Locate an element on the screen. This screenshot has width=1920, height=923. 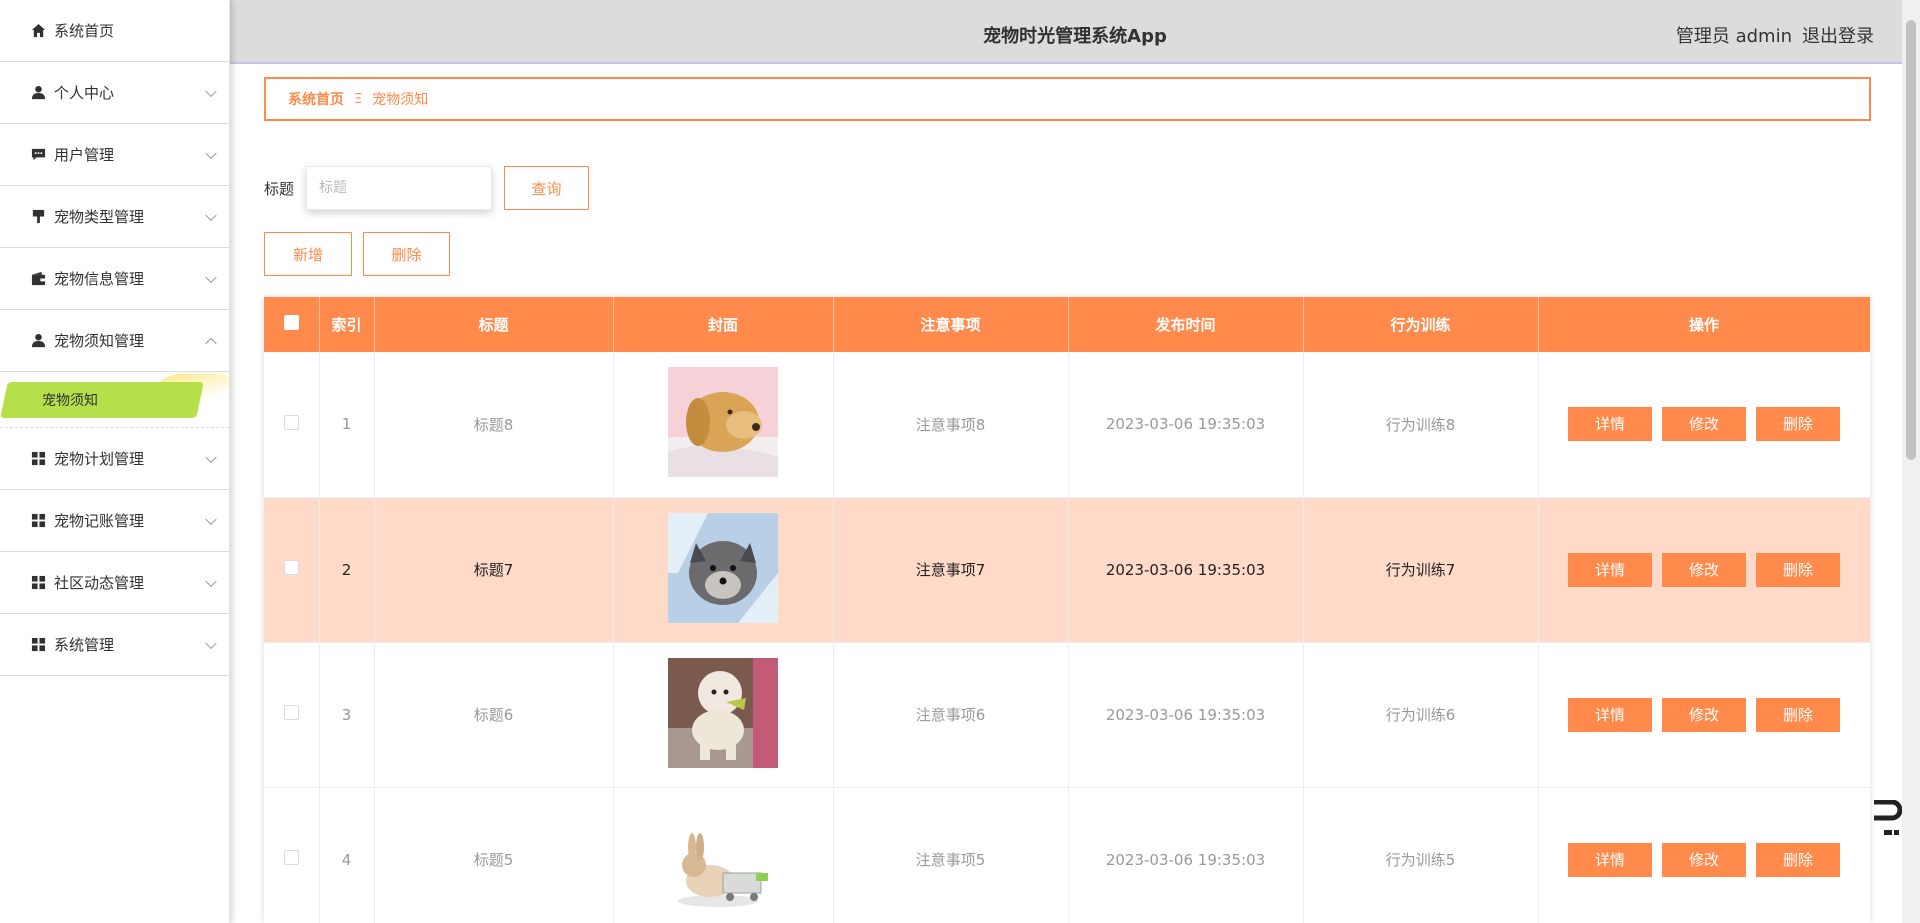
user-area: 管理员 admin 退出登录 is located at coordinates (1775, 35).